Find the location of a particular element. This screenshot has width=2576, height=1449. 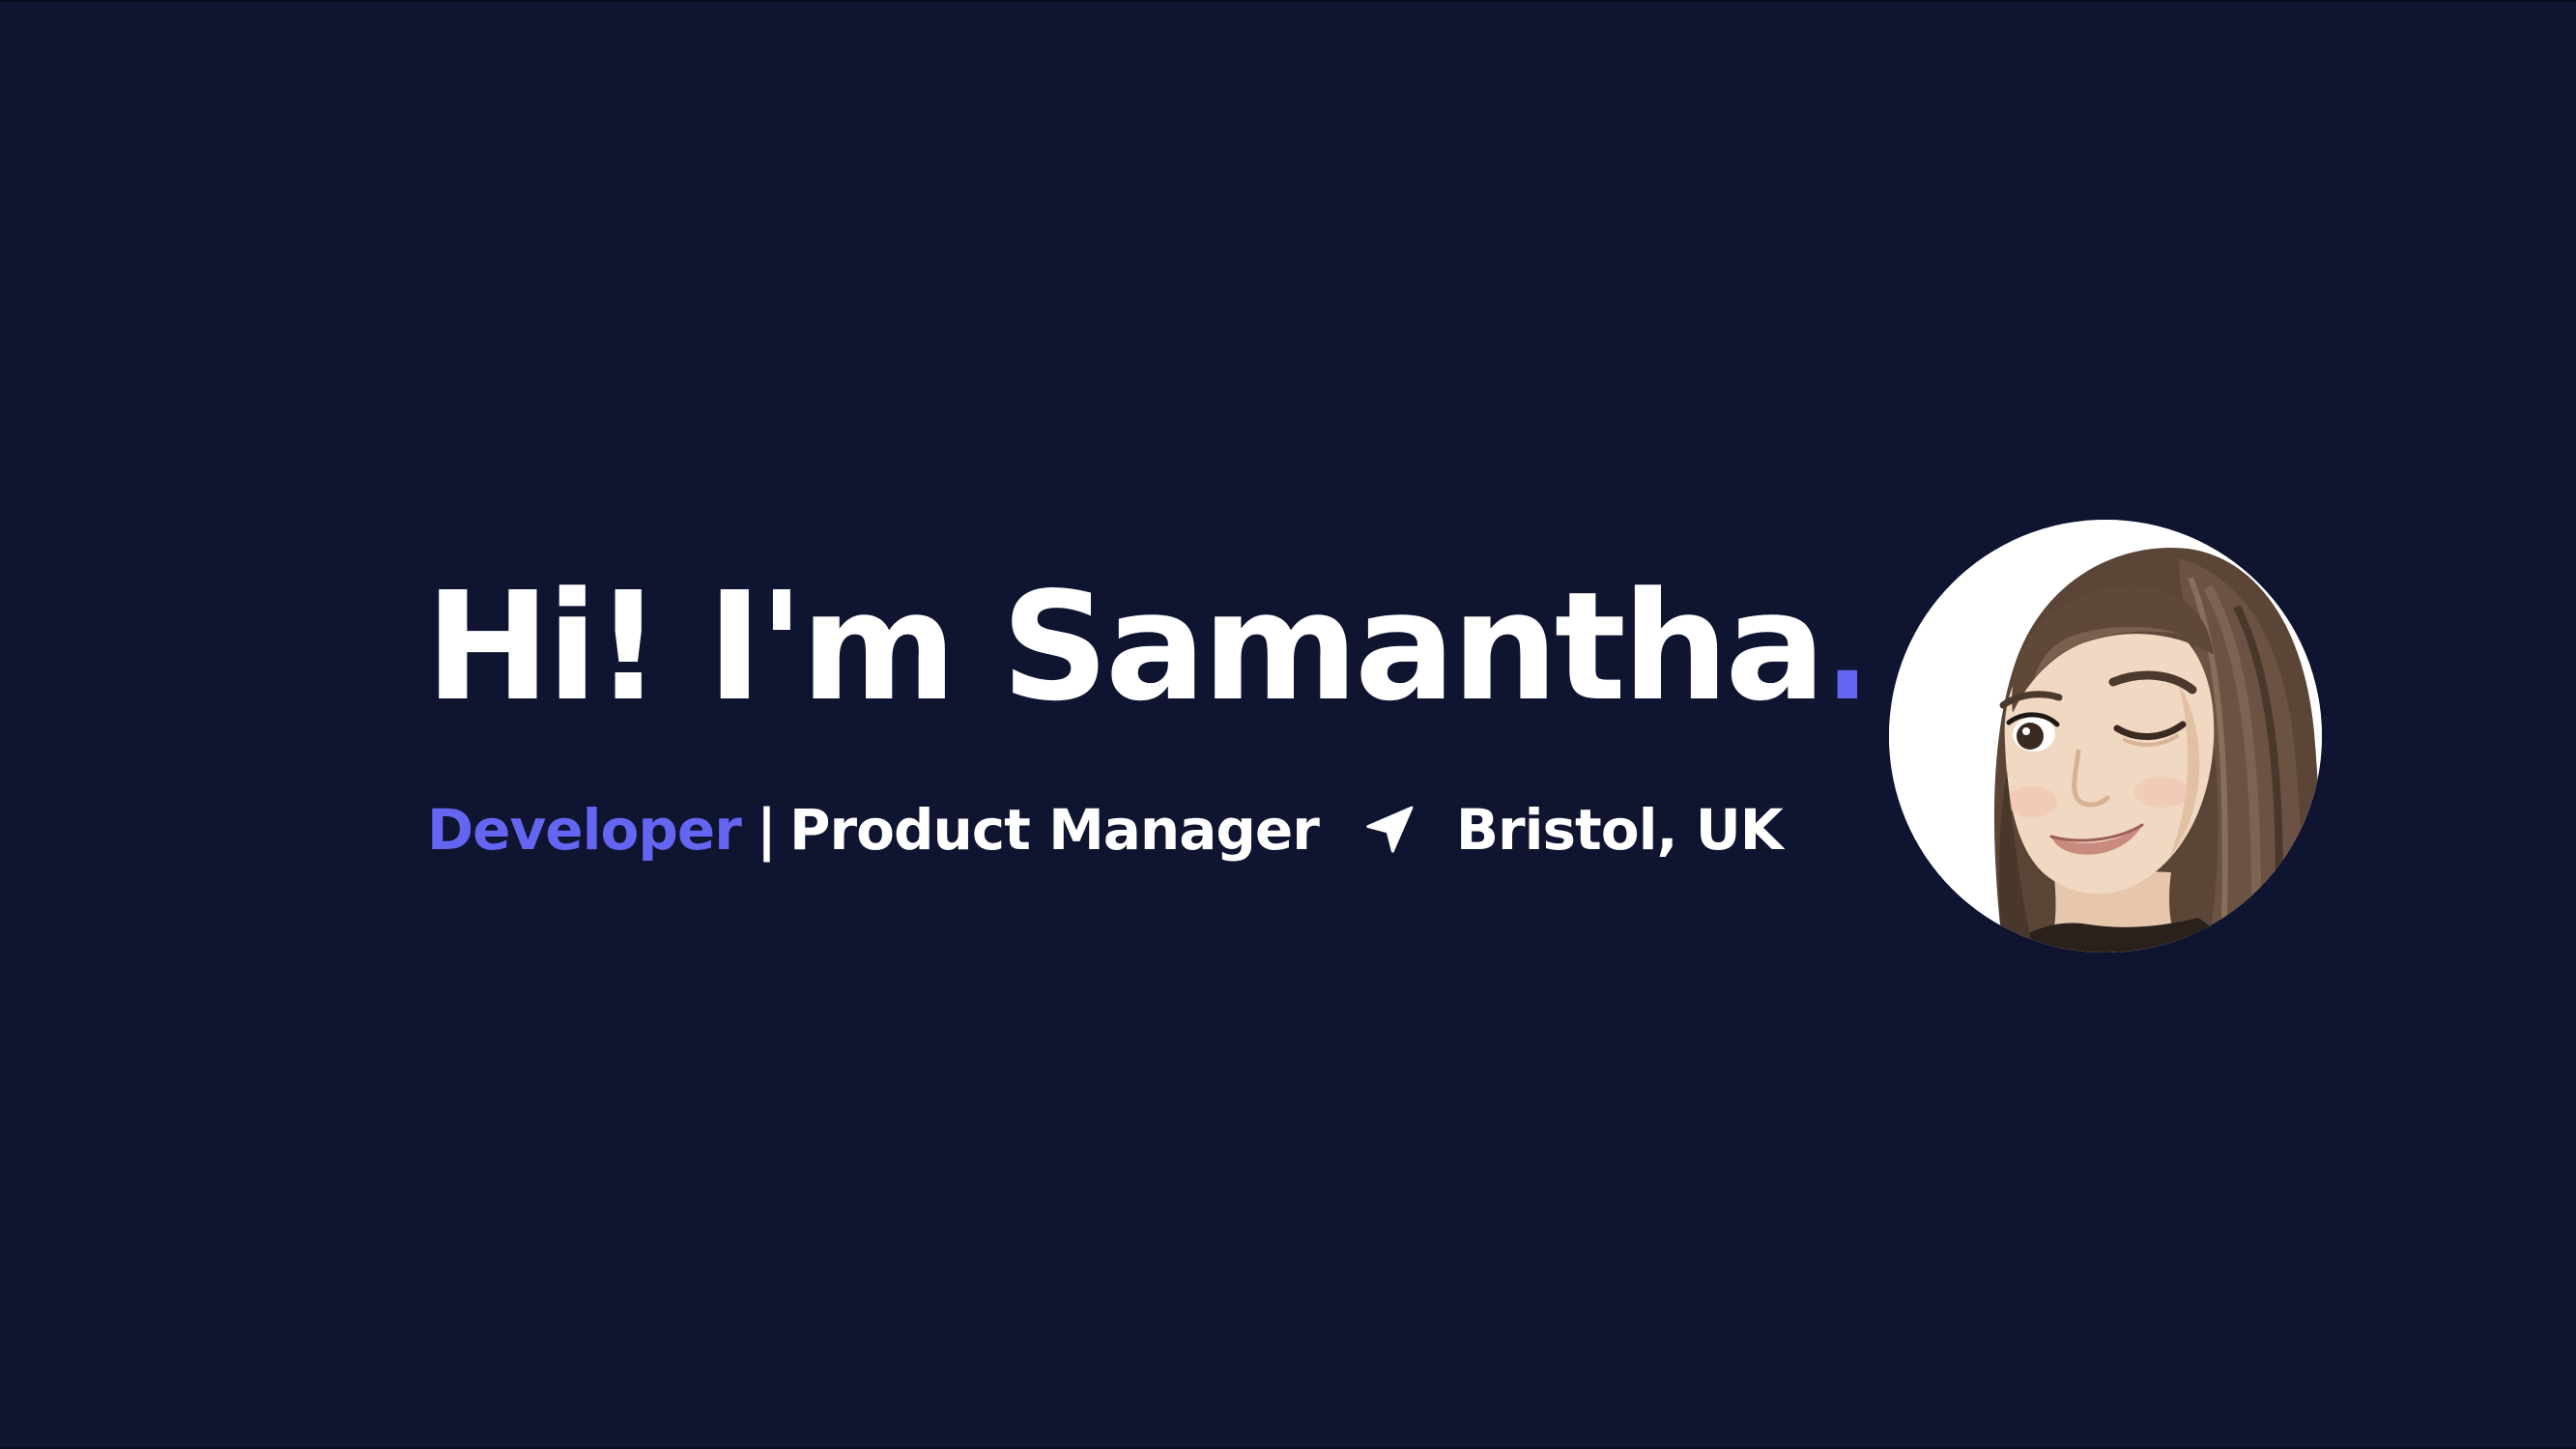

avatar is located at coordinates (2105, 736).